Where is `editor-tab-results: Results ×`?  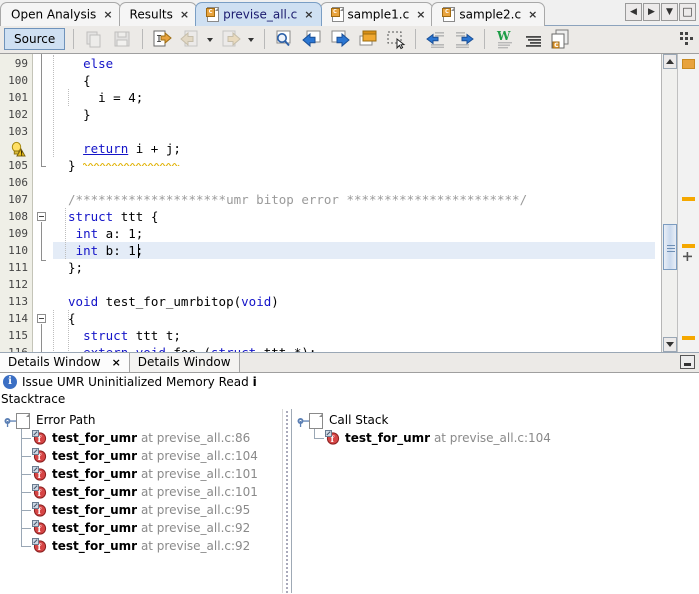 editor-tab-results: Results × is located at coordinates (158, 14).